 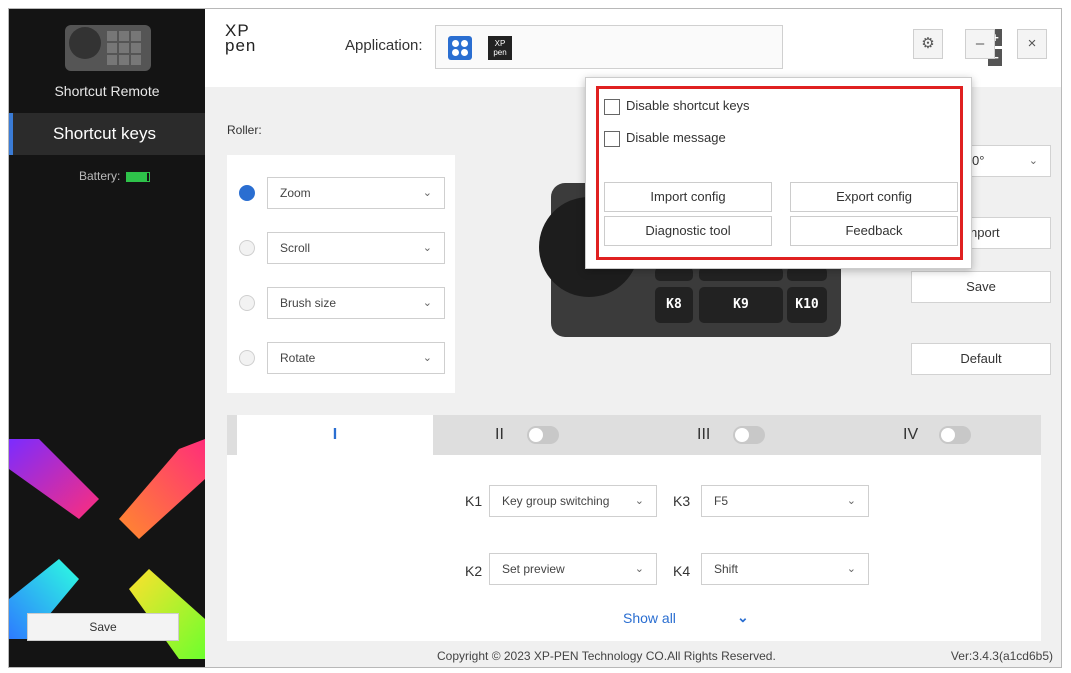 I want to click on key-k8: K8, so click(x=674, y=305).